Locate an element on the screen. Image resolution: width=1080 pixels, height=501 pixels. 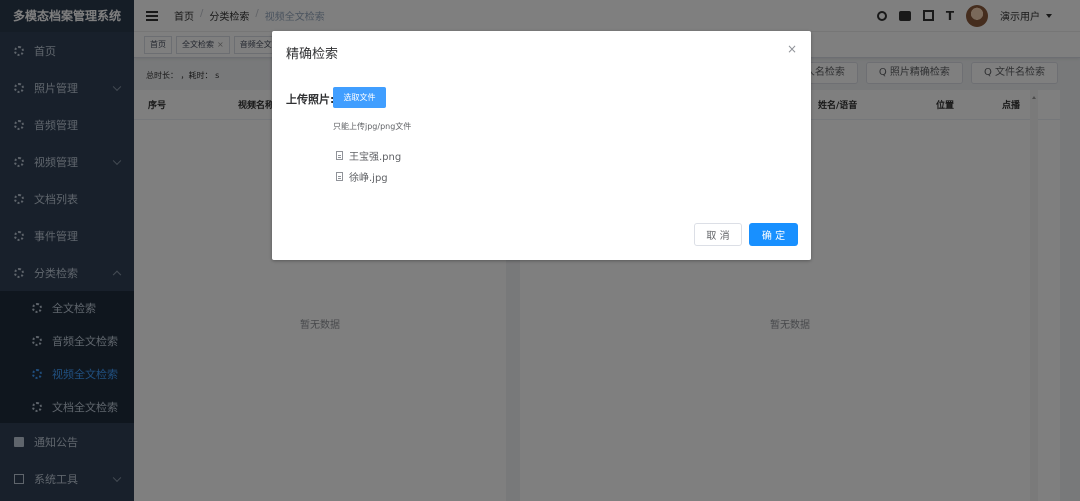
close-icon: × is located at coordinates (792, 49).